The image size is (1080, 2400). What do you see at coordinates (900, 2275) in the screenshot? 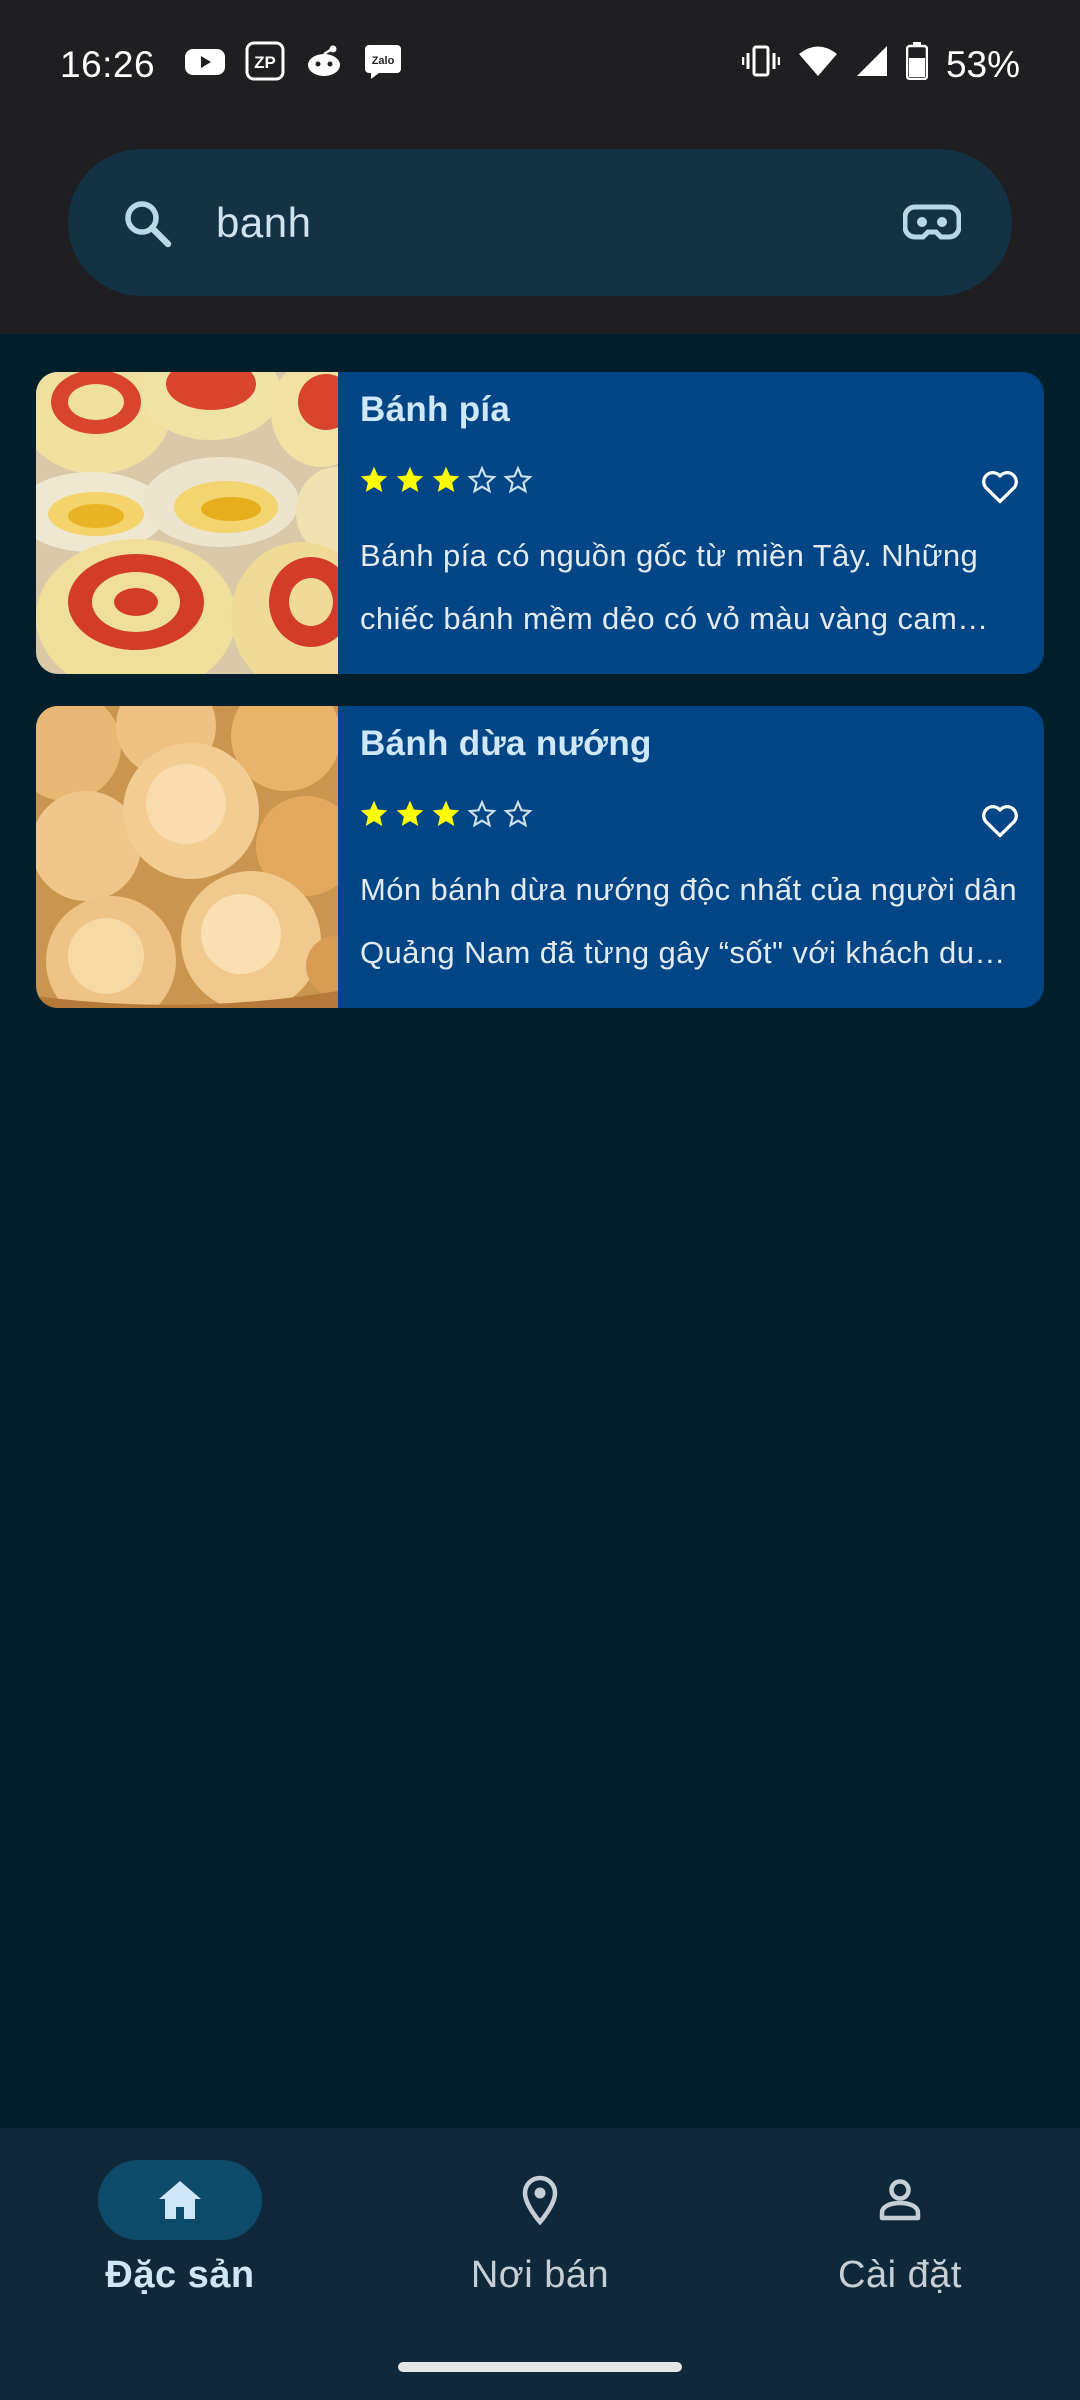
I see `nav-label: Cài đặt` at bounding box center [900, 2275].